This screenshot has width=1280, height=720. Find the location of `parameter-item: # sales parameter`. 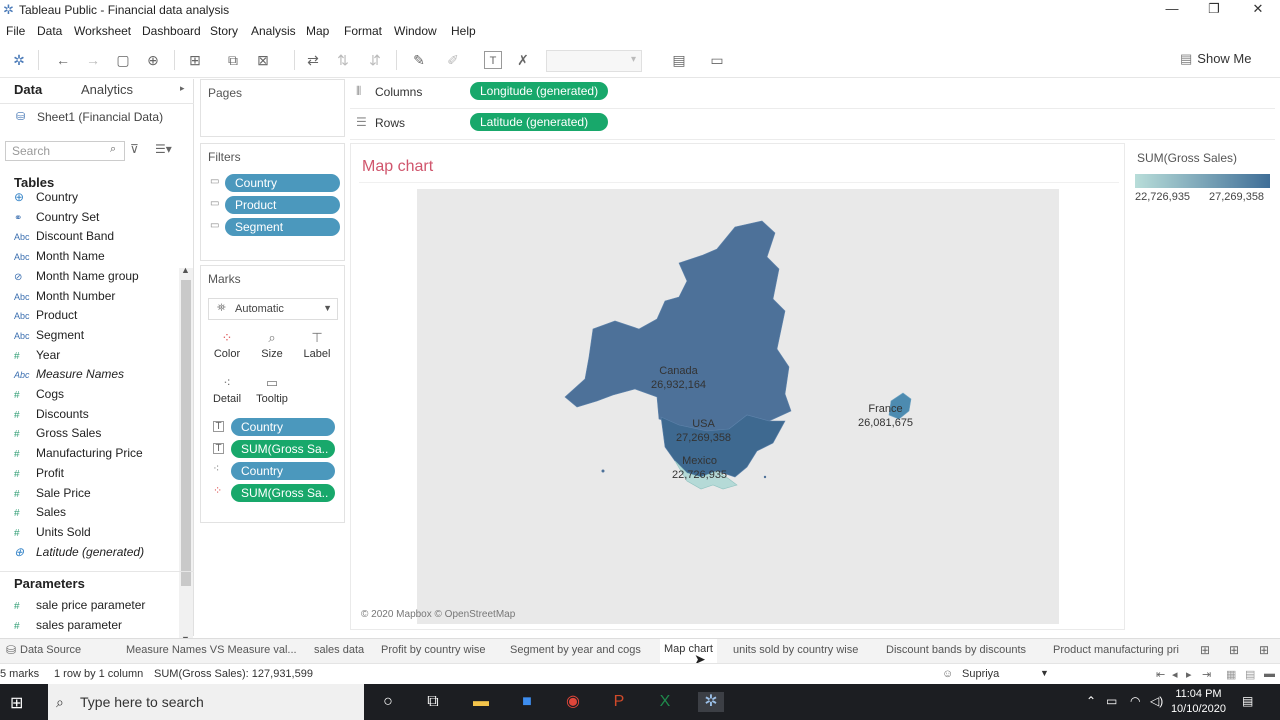

parameter-item: # sales parameter is located at coordinates (94, 627).